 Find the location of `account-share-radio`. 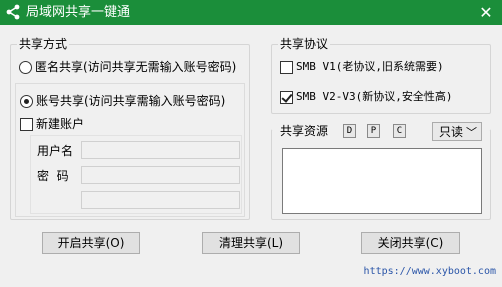

account-share-radio is located at coordinates (26, 101).